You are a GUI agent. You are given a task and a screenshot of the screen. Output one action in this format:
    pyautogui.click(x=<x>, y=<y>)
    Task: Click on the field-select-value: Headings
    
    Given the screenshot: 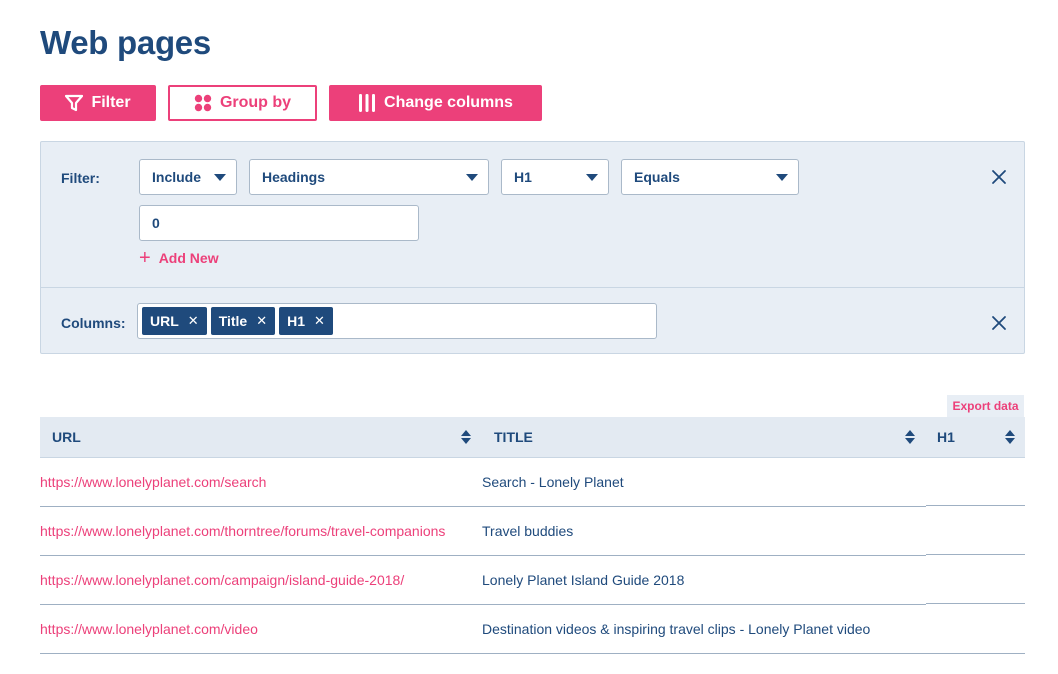 What is the action you would take?
    pyautogui.click(x=294, y=177)
    